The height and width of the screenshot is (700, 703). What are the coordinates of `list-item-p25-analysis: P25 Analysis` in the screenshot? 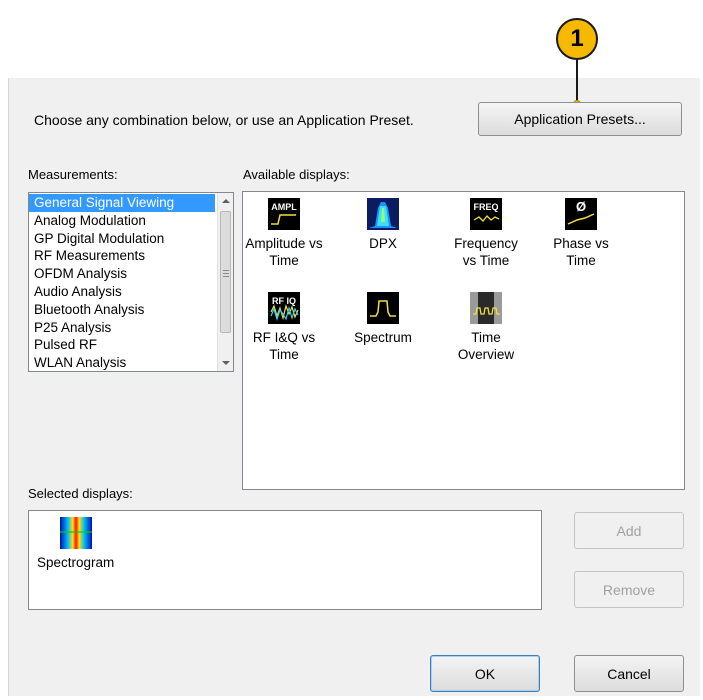 It's located at (131, 328).